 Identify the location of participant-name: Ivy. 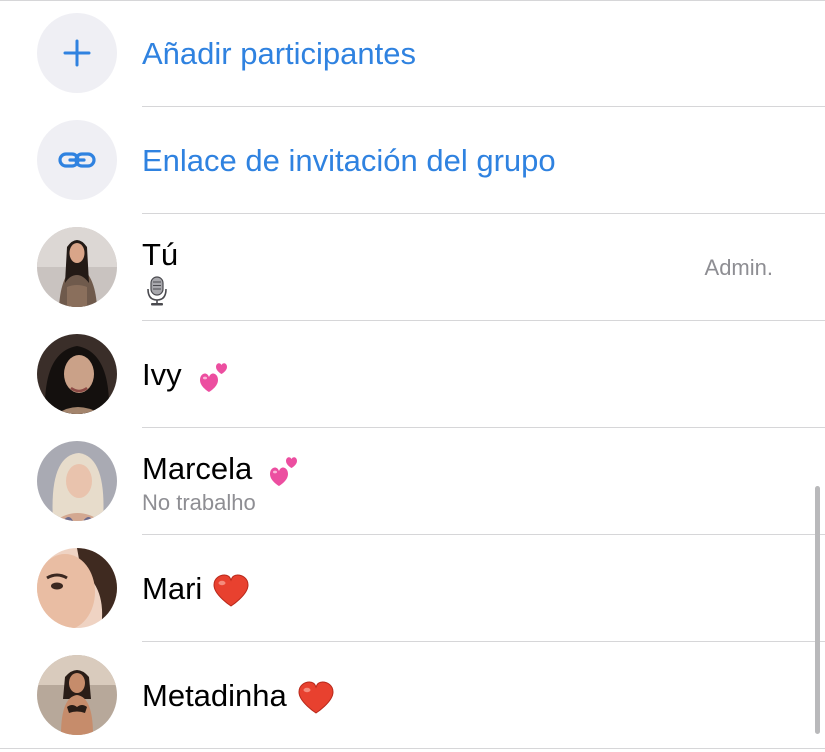
(162, 374).